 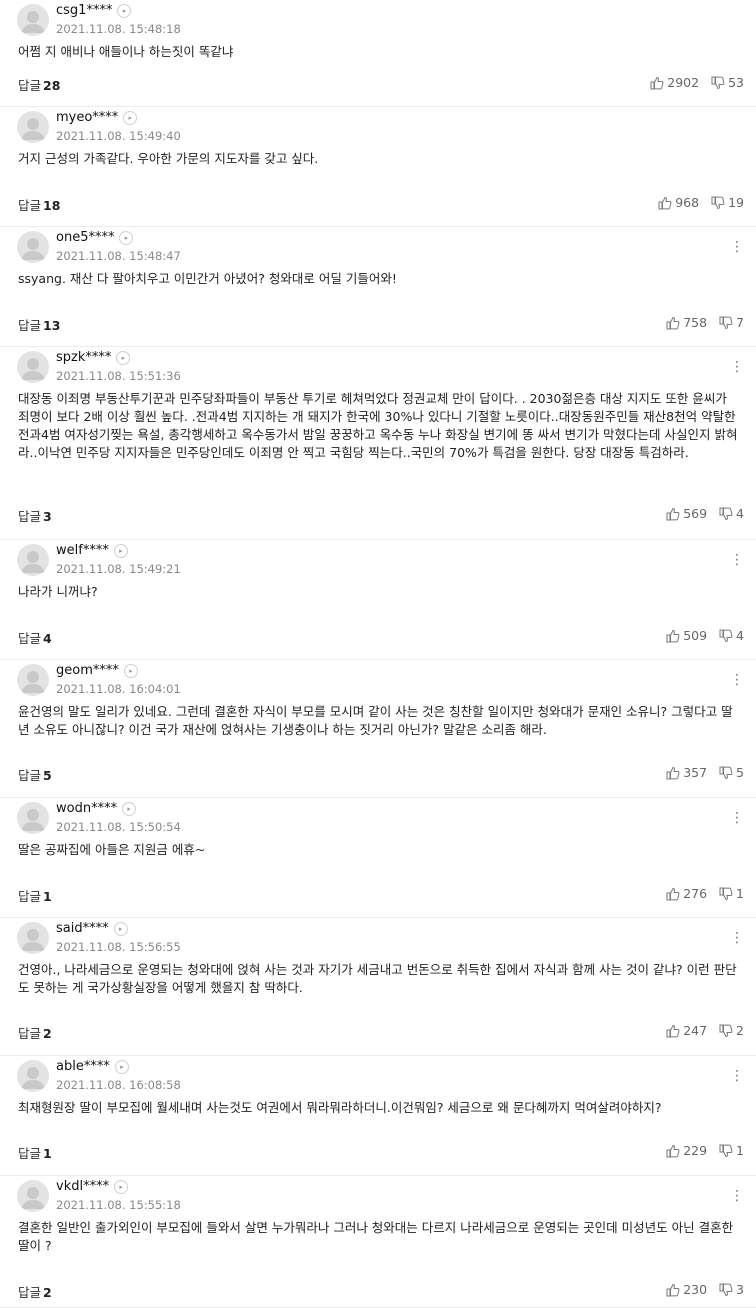 I want to click on comment-author: said**** ▸, so click(x=92, y=928).